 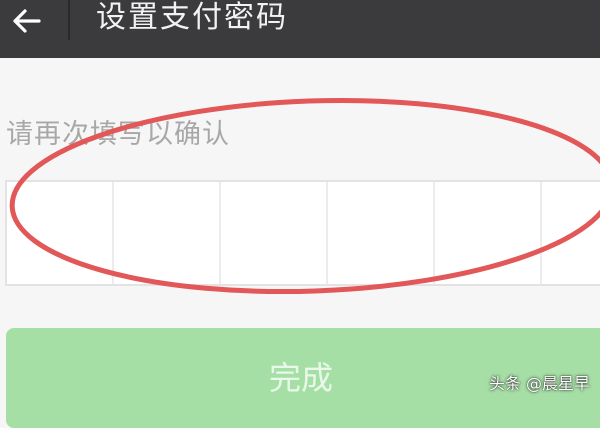 I want to click on title-divider, so click(x=69, y=20).